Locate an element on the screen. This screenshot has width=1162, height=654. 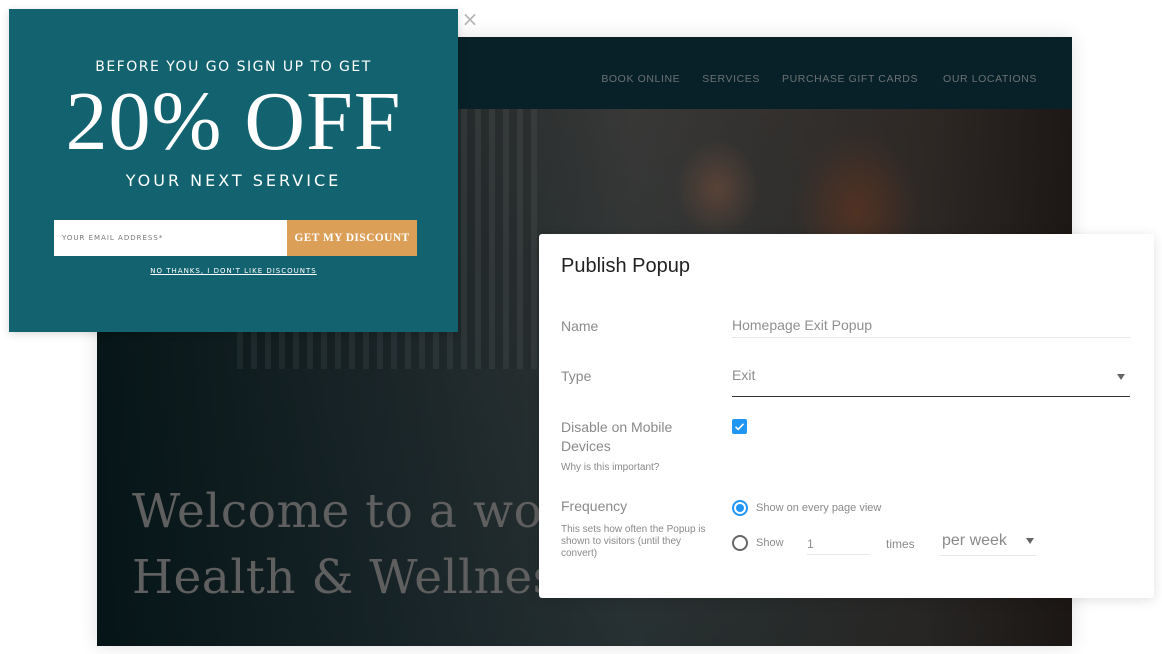
disable-mobile-label: Disable on Mobile Devices is located at coordinates (616, 437).